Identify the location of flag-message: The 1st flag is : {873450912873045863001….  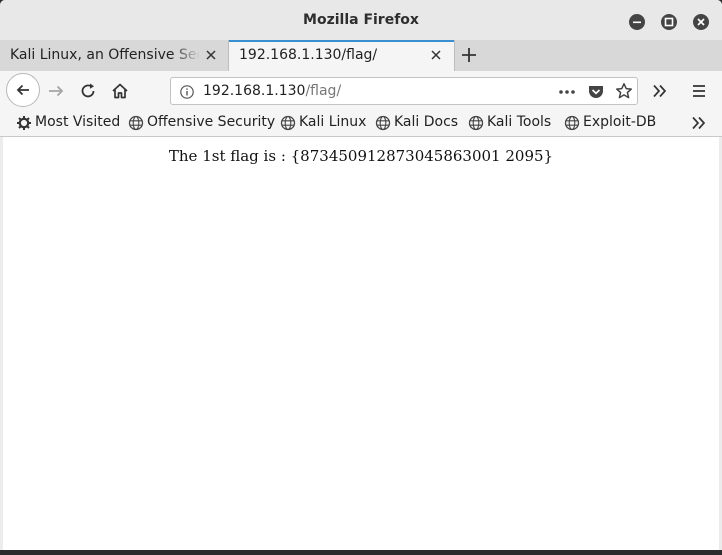
(361, 156).